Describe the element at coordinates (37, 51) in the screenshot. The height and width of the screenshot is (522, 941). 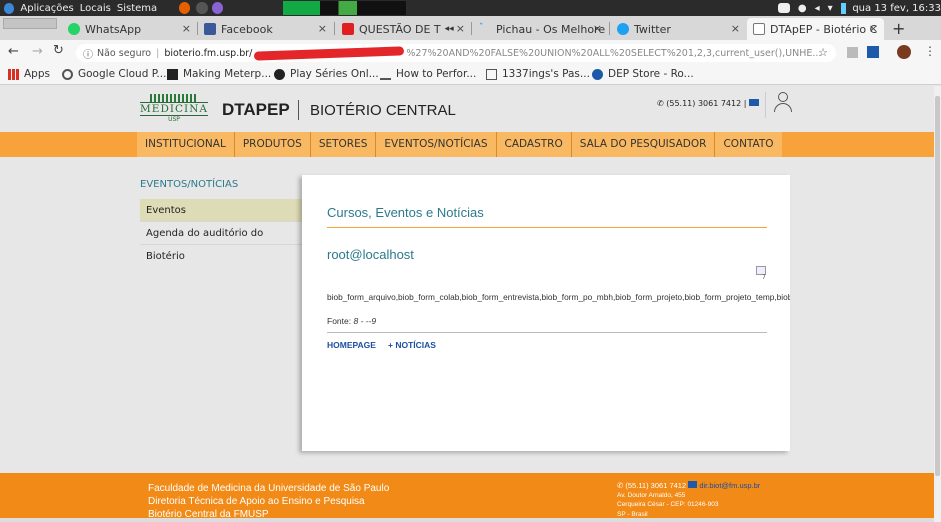
I see `forward-icon: →` at that location.